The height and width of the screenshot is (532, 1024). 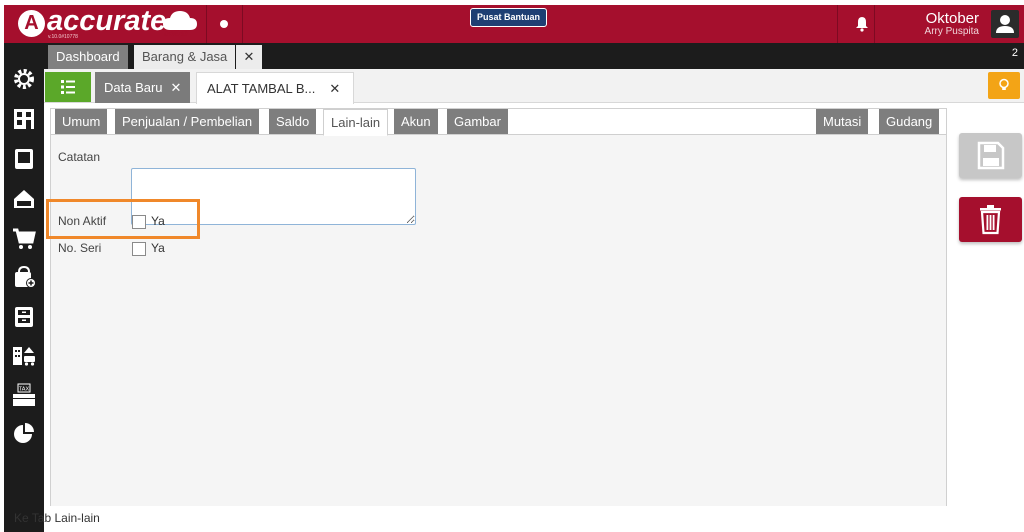 What do you see at coordinates (249, 57) in the screenshot?
I see `close-tab-icon: ✕` at bounding box center [249, 57].